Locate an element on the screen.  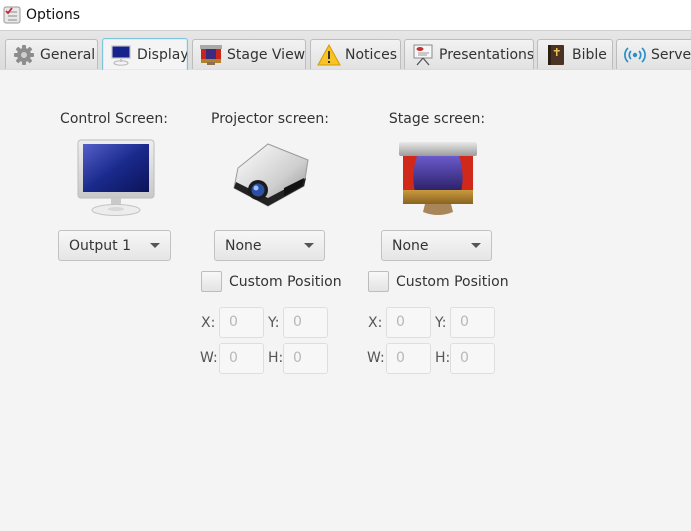
tab-notices: Notices is located at coordinates (355, 54).